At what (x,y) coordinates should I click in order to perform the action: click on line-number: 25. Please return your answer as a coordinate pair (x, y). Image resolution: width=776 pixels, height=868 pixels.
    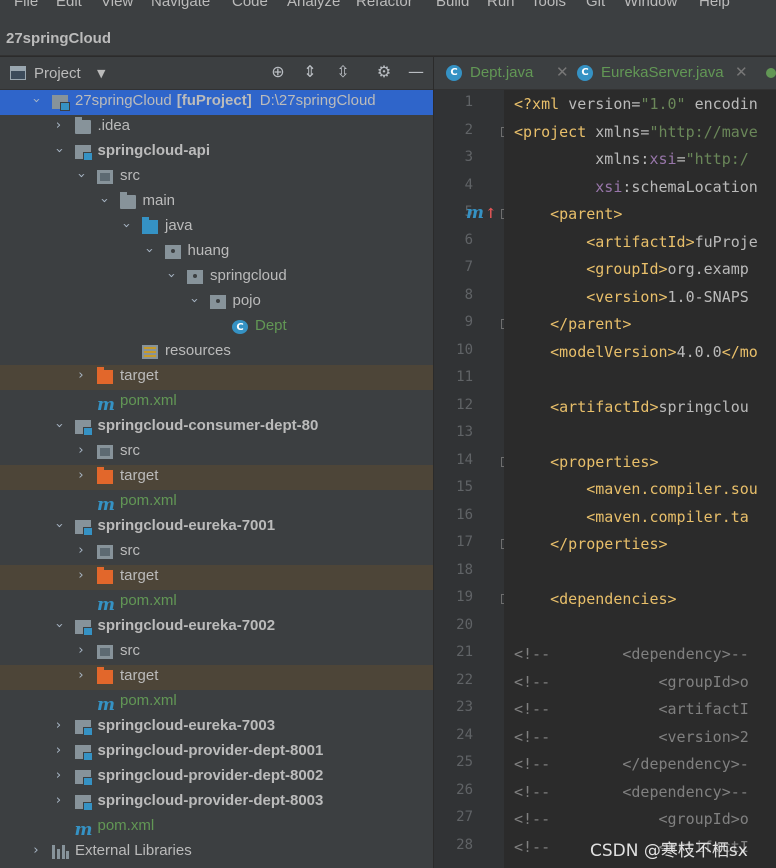
    Looking at the image, I should click on (464, 762).